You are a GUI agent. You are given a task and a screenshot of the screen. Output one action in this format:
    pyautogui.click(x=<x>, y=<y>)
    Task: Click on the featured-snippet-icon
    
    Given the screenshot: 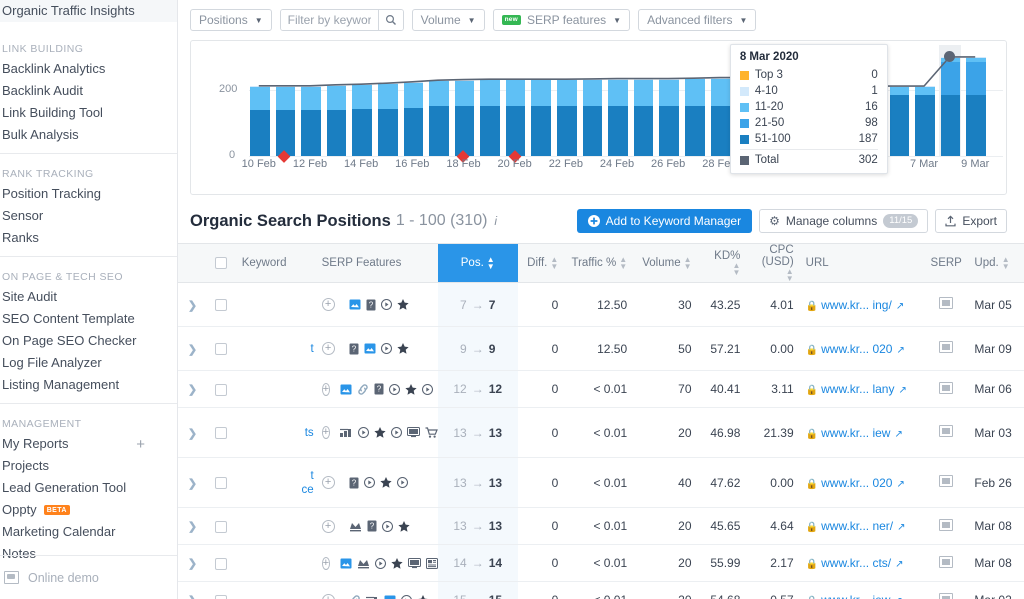 What is the action you would take?
    pyautogui.click(x=355, y=526)
    